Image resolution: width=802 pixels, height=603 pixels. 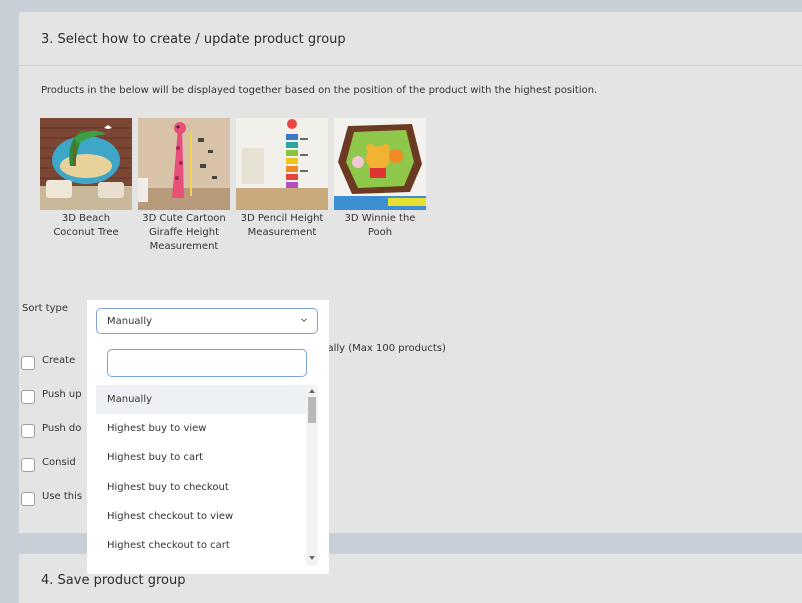 I want to click on product-image-winnie-the-pooh, so click(x=380, y=164).